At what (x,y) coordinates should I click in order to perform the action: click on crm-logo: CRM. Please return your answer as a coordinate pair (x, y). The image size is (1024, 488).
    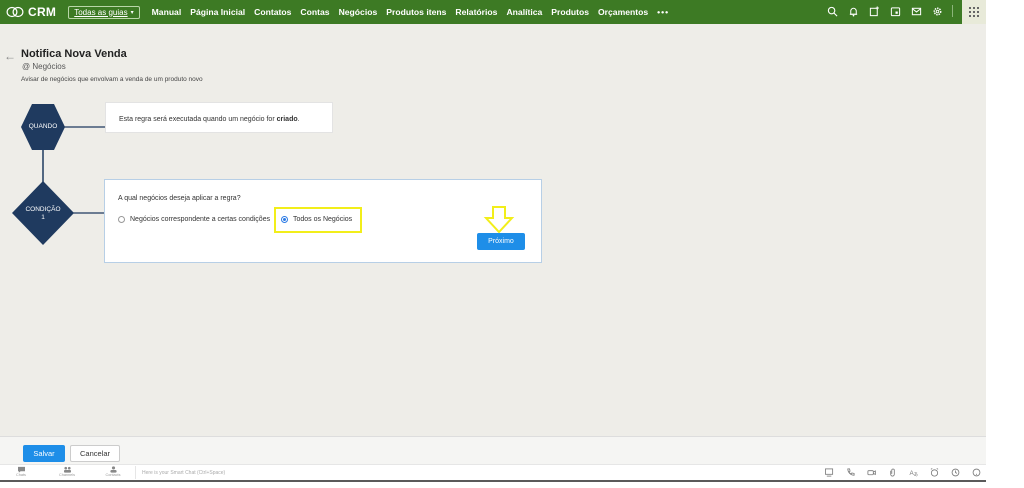
    Looking at the image, I should click on (31, 12).